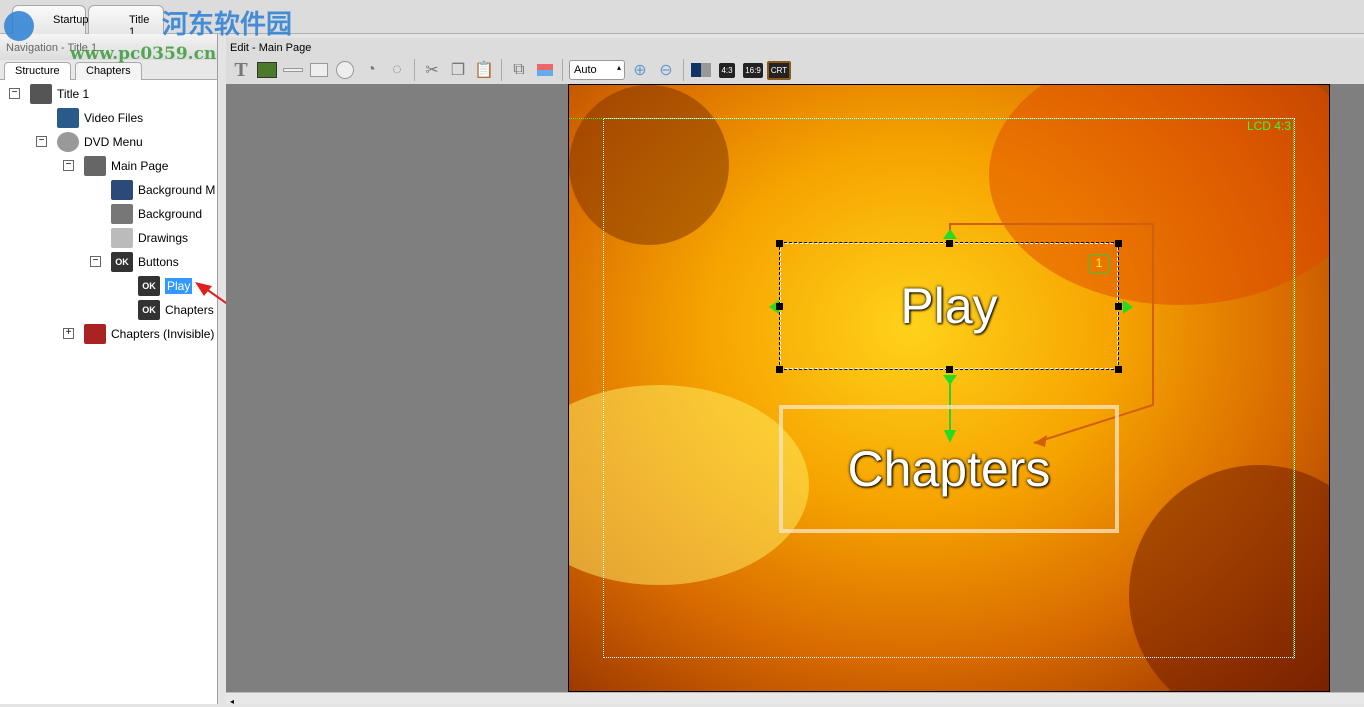 The height and width of the screenshot is (707, 1364). Describe the element at coordinates (397, 70) in the screenshot. I see `arc-tool-icon: ◌` at that location.